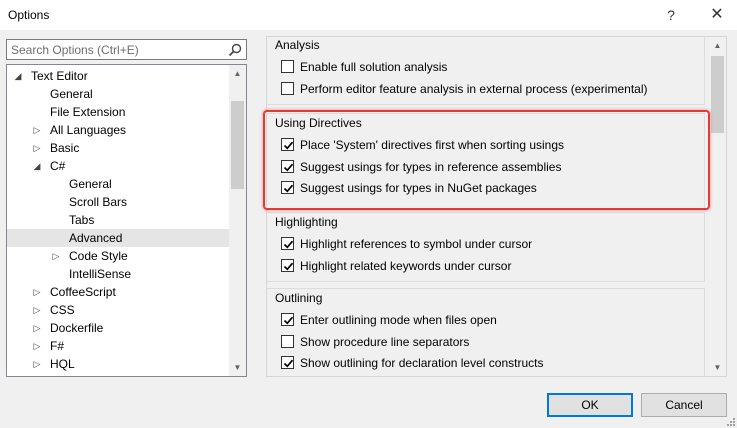 This screenshot has width=737, height=428. I want to click on tree-item: ▷ CSS, so click(118, 310).